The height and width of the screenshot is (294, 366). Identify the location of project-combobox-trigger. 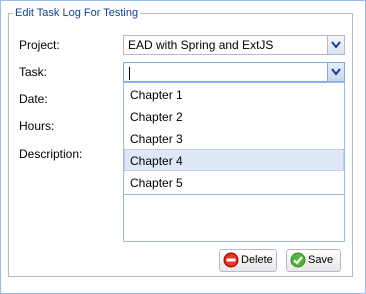
(335, 45).